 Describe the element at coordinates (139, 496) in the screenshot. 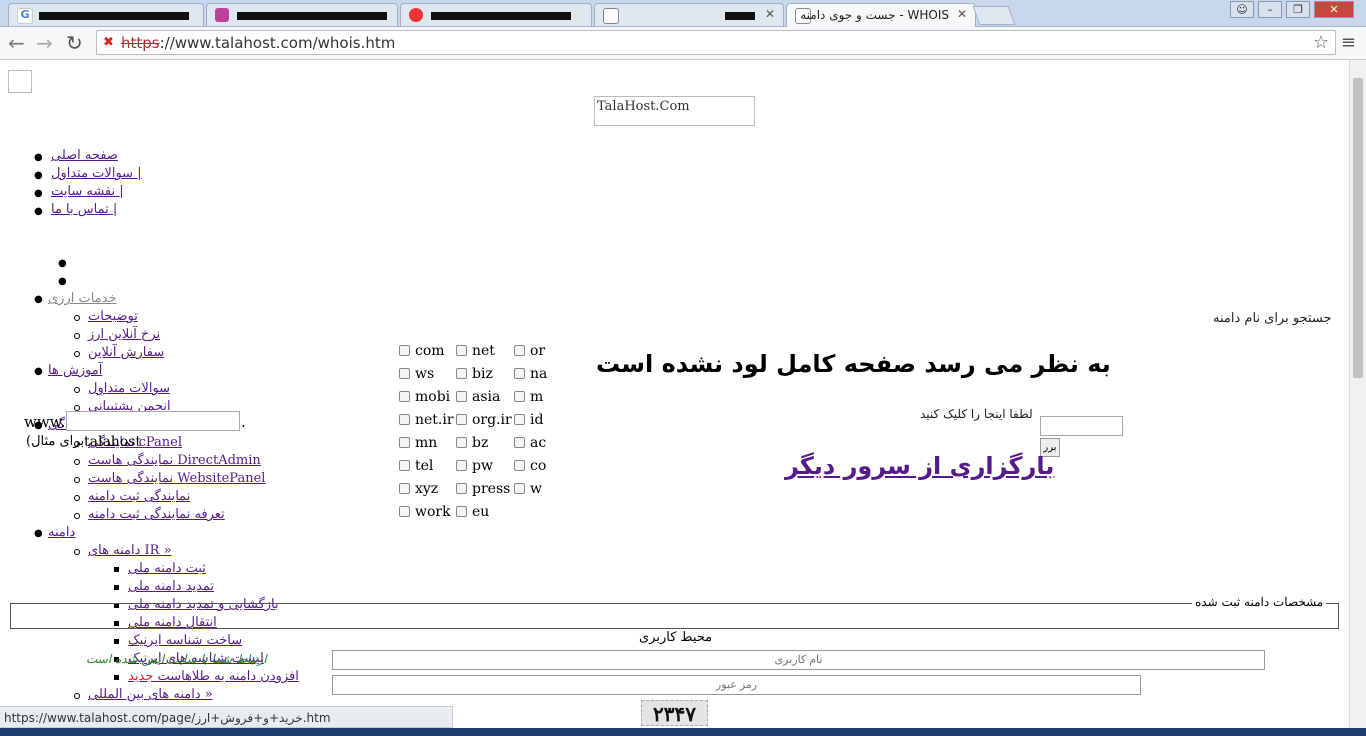

I see `menu-reseller-domain: نمایندگی ثبت دامنه` at that location.